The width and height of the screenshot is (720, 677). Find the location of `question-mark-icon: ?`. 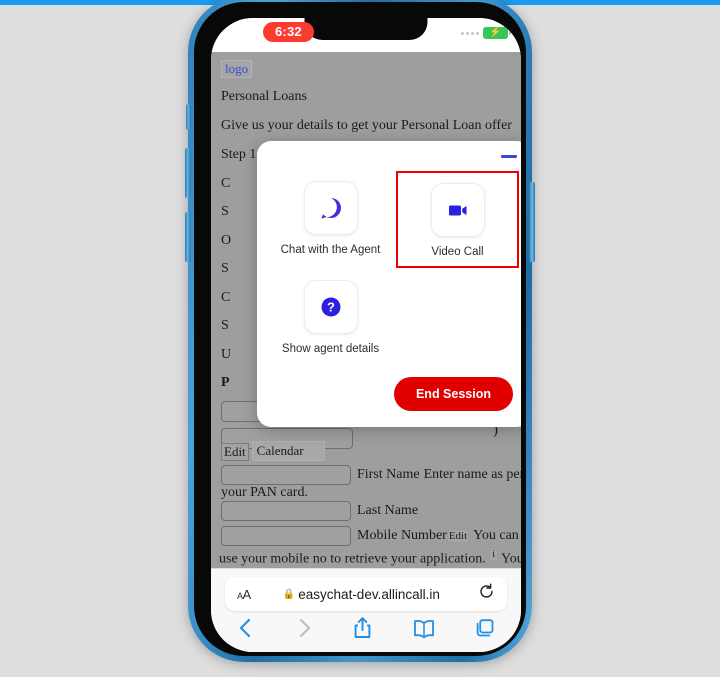

question-mark-icon: ? is located at coordinates (330, 307).